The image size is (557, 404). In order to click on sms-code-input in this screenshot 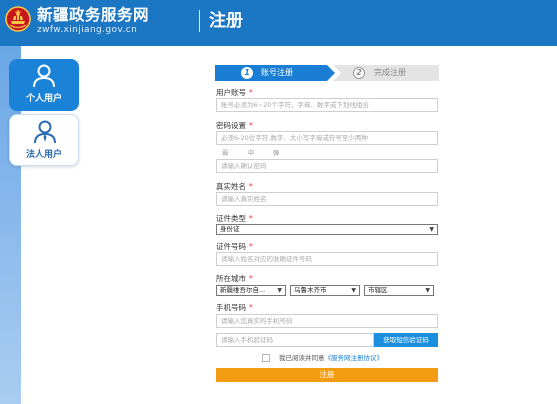, I will do `click(295, 340)`.